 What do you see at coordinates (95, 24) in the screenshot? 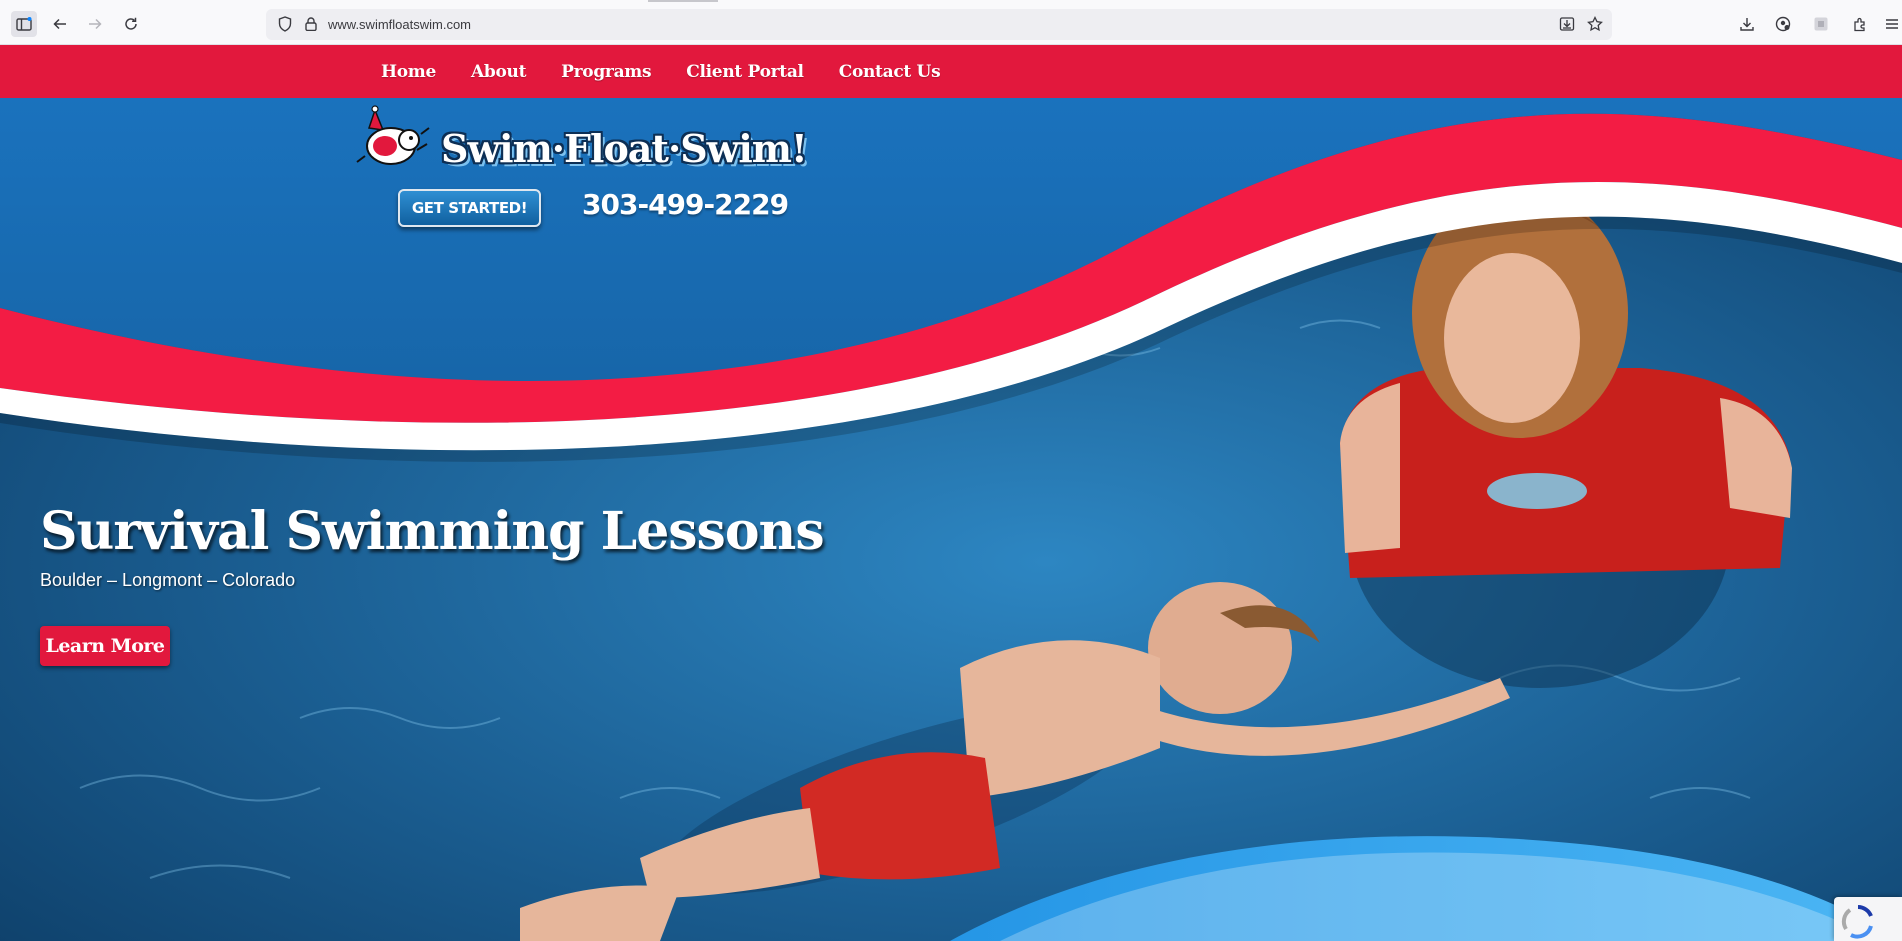
I see `forward-icon` at bounding box center [95, 24].